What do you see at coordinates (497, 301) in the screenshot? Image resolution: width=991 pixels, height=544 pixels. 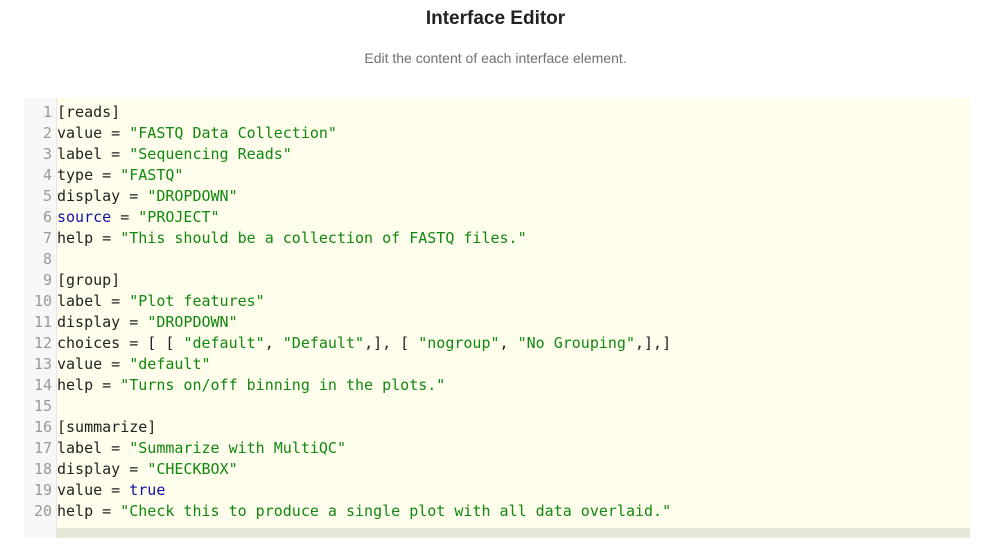 I see `code-line: 10 label = "Plot features"` at bounding box center [497, 301].